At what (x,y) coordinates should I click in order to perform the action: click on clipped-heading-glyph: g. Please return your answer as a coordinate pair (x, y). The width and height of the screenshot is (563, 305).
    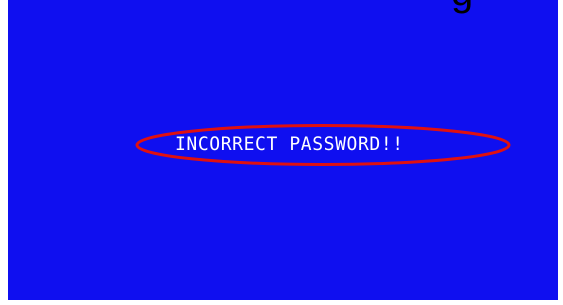
    Looking at the image, I should click on (462, 6).